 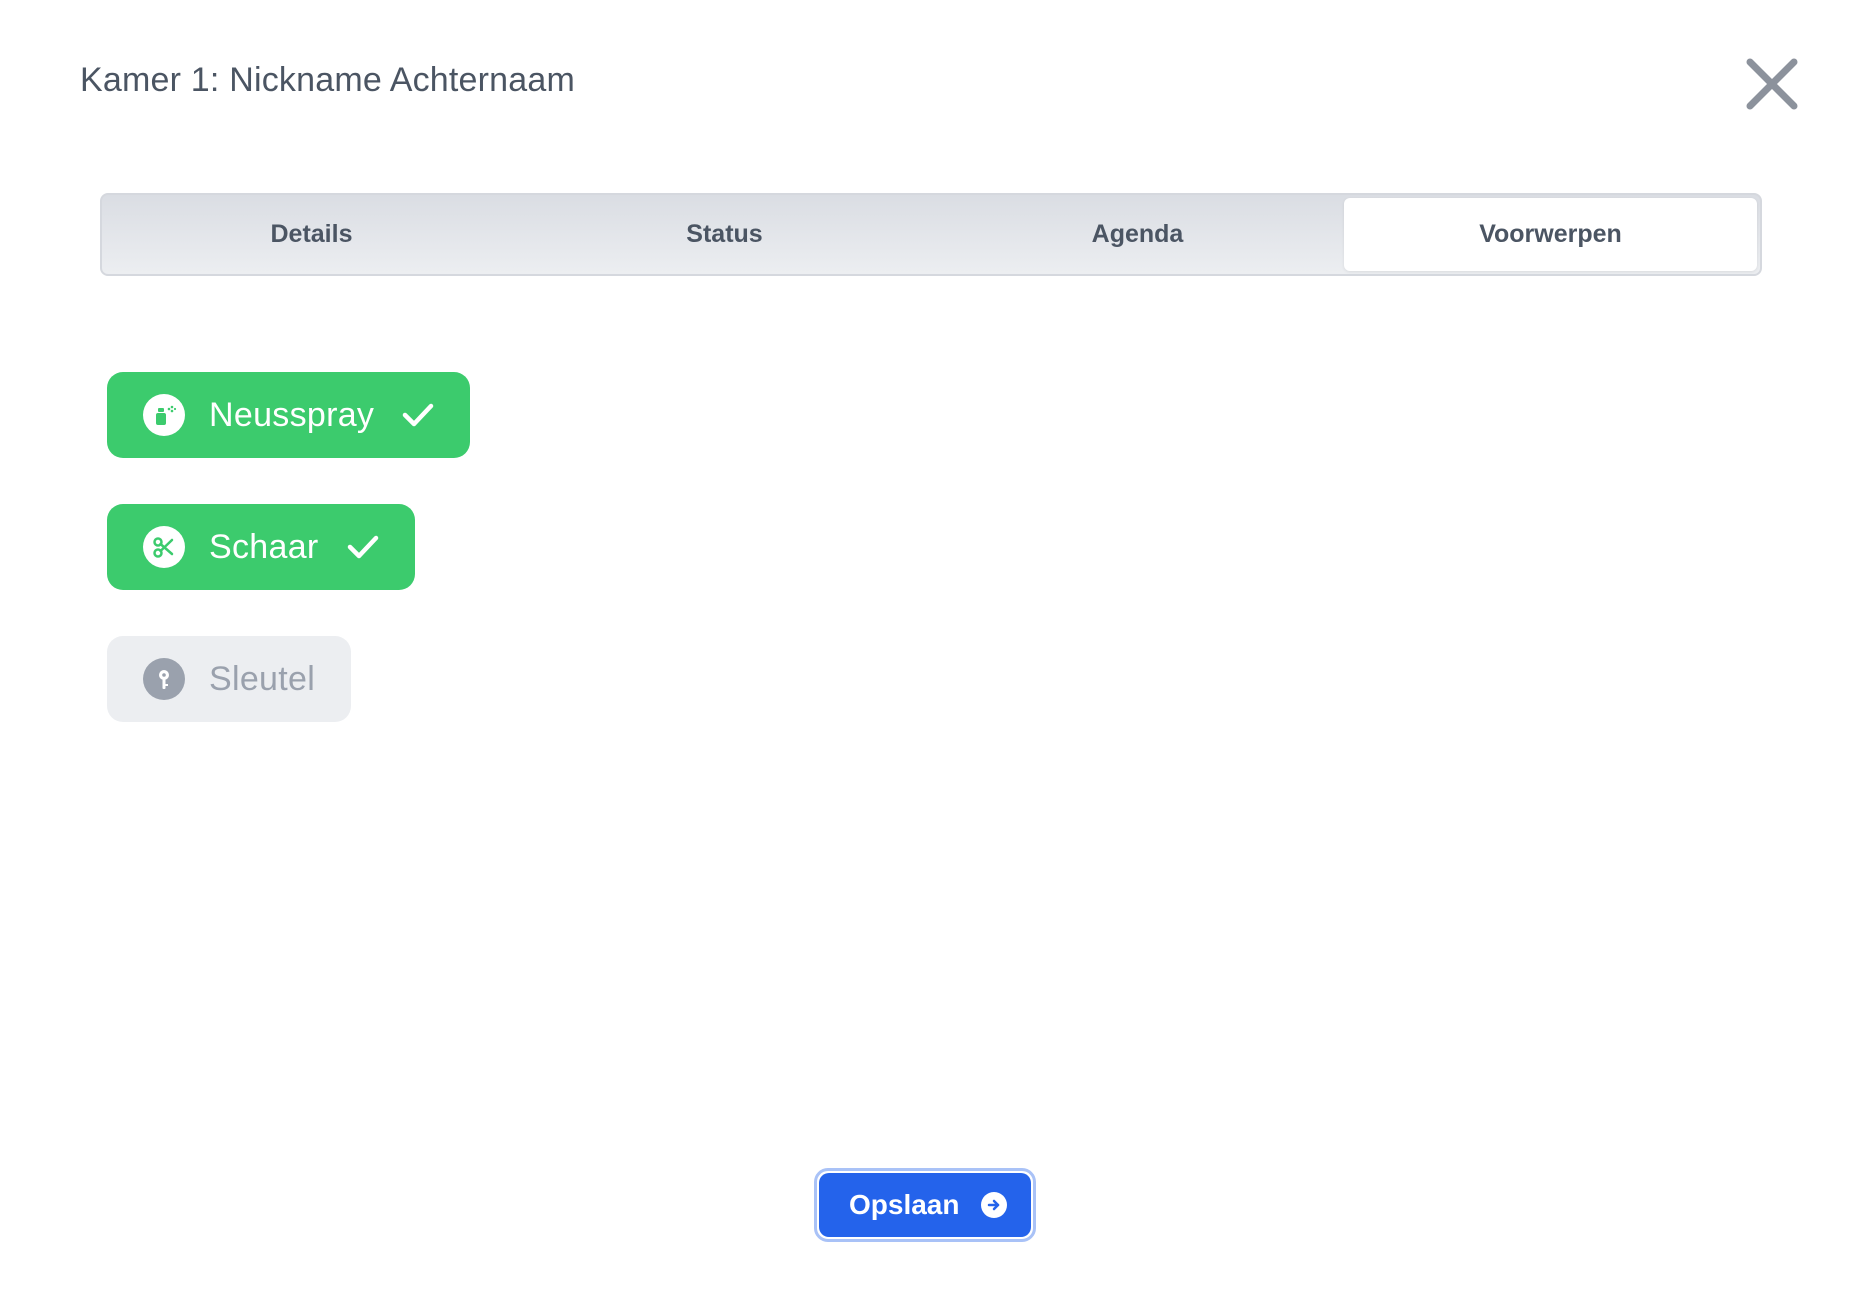 What do you see at coordinates (164, 679) in the screenshot?
I see `key-icon` at bounding box center [164, 679].